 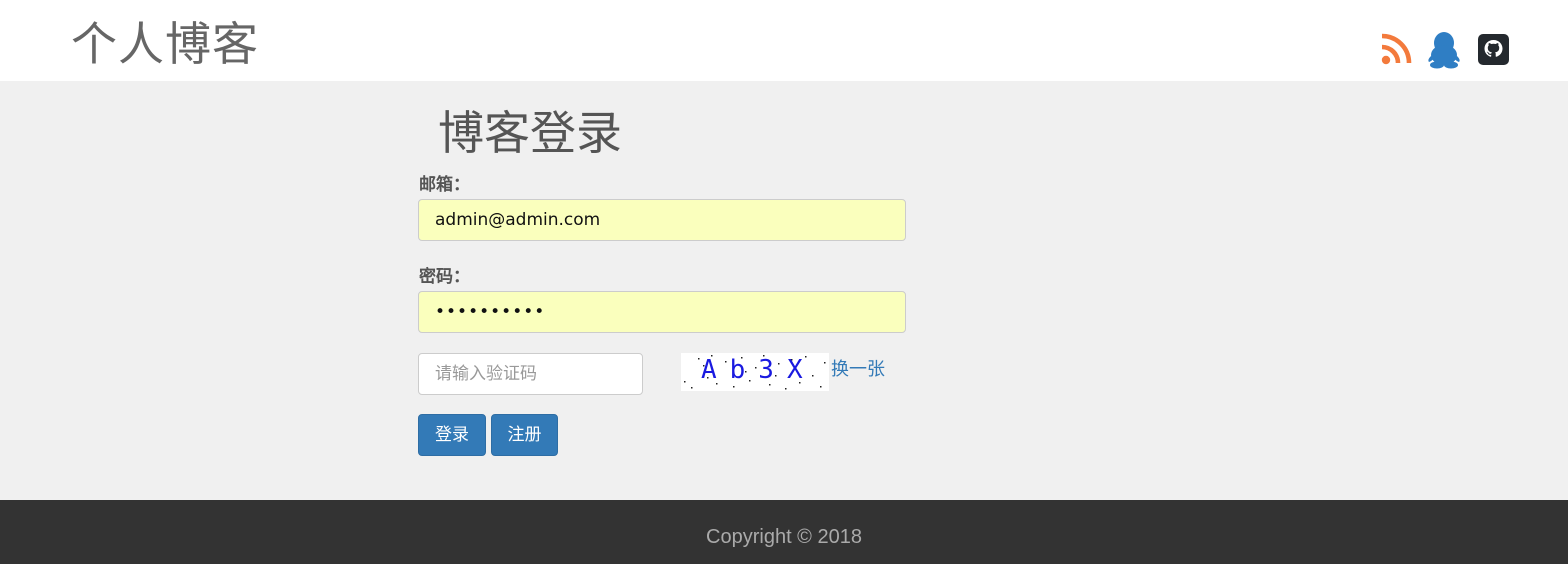 What do you see at coordinates (165, 44) in the screenshot?
I see `site-brand: 个人博客` at bounding box center [165, 44].